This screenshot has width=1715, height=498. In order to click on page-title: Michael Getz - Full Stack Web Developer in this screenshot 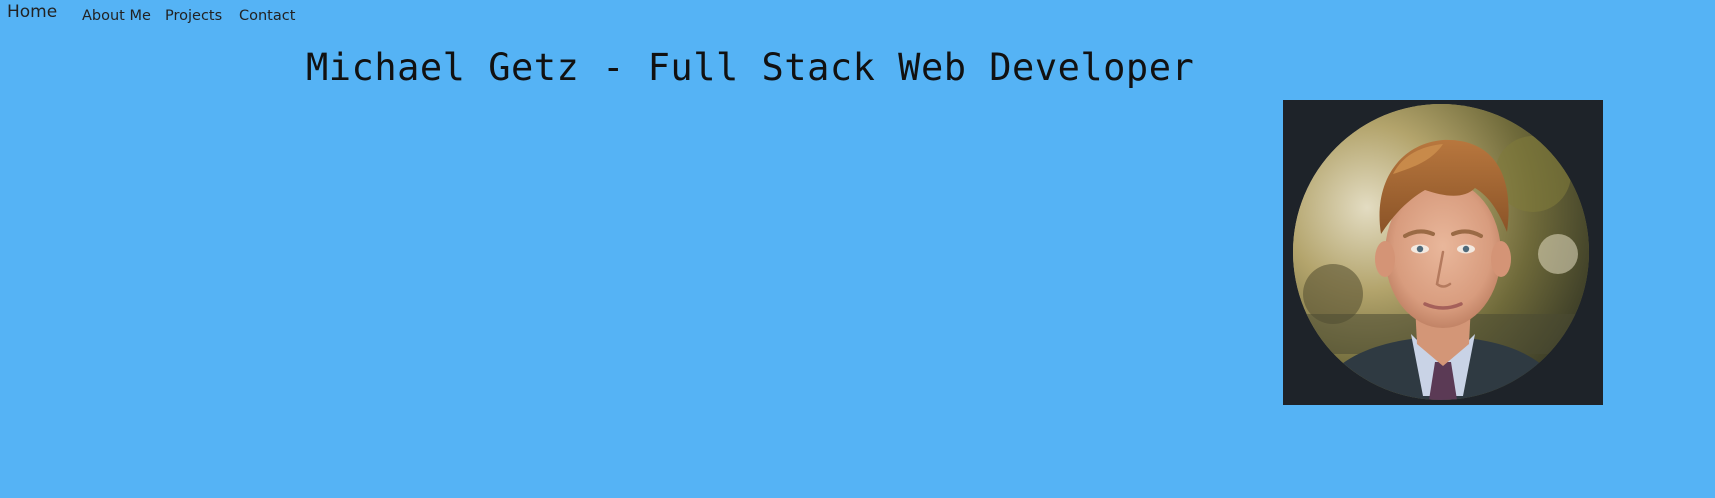, I will do `click(750, 67)`.